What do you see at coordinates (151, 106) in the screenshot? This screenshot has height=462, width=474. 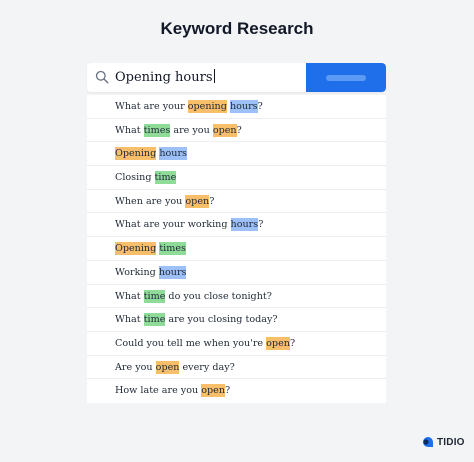 I see `suggestion-text: What are your` at bounding box center [151, 106].